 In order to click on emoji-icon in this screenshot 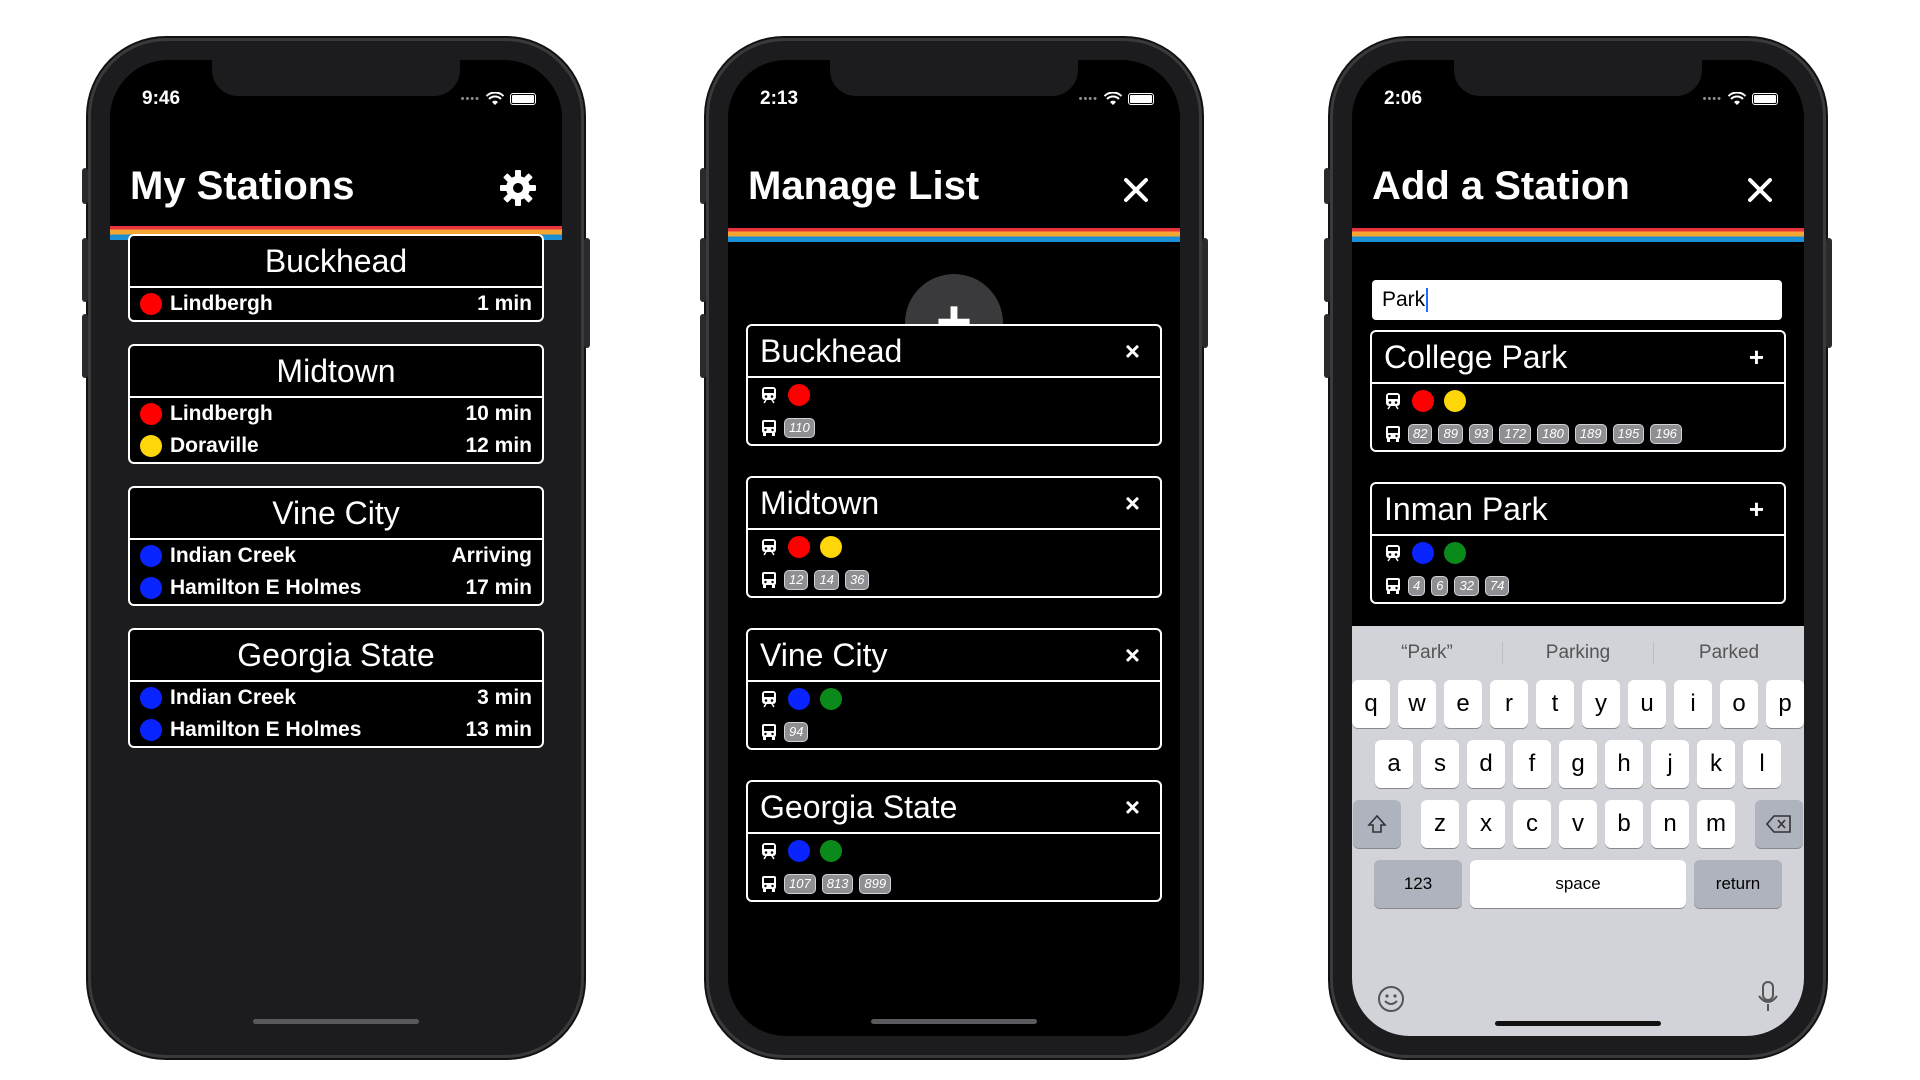, I will do `click(1391, 999)`.